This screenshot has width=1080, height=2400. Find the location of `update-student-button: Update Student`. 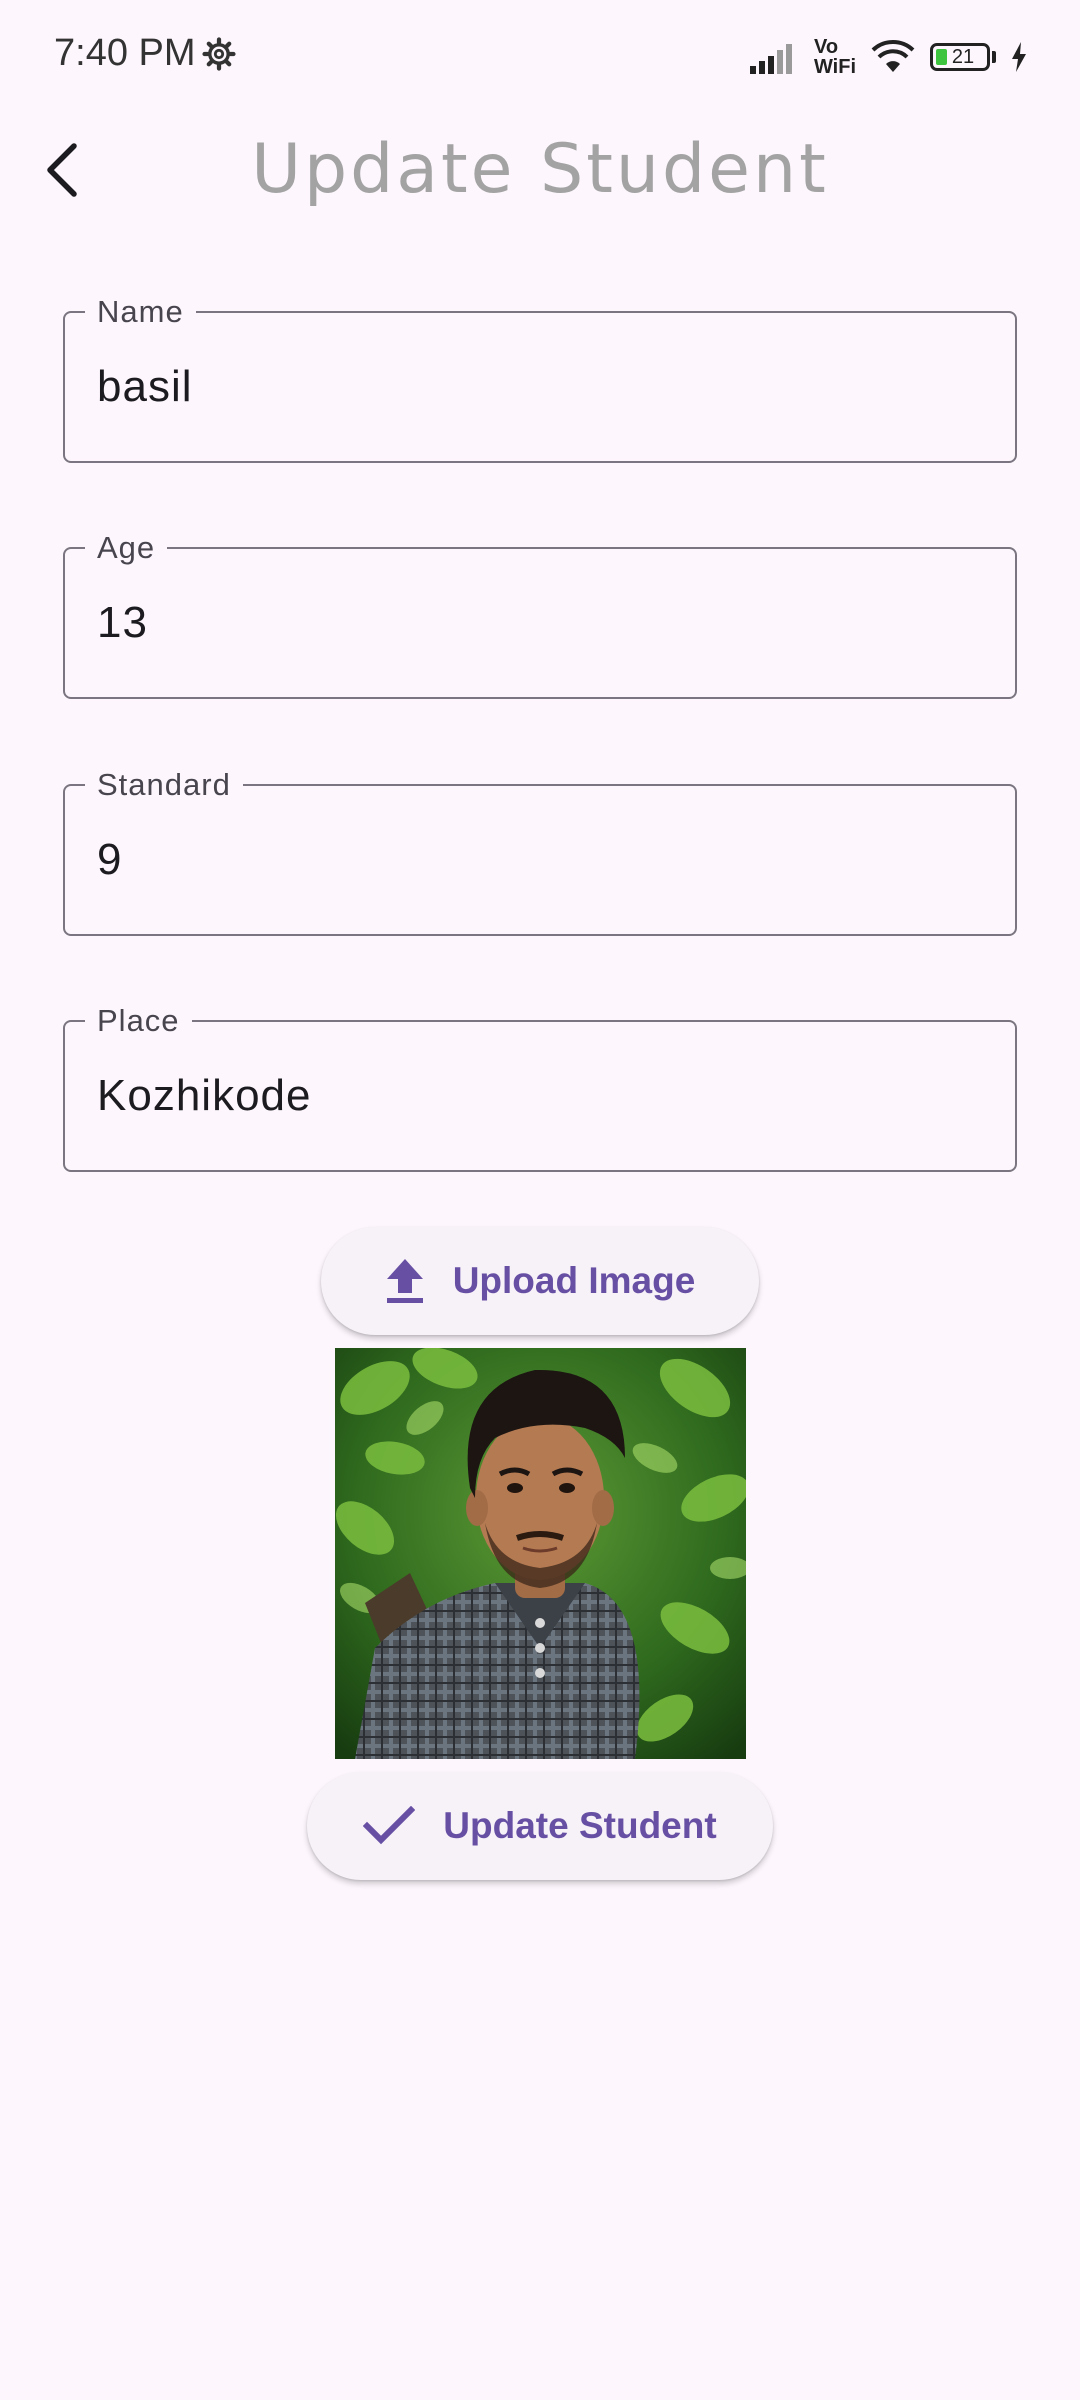

update-student-button: Update Student is located at coordinates (540, 1826).